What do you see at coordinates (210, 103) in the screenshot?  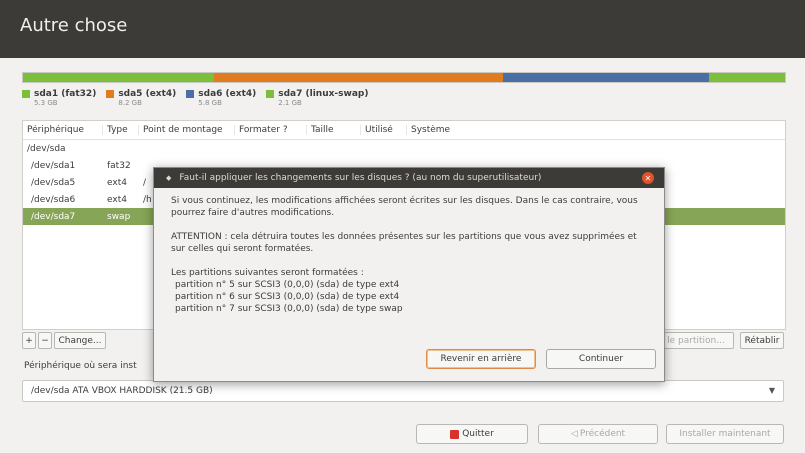 I see `legend-size: 5.8 GB` at bounding box center [210, 103].